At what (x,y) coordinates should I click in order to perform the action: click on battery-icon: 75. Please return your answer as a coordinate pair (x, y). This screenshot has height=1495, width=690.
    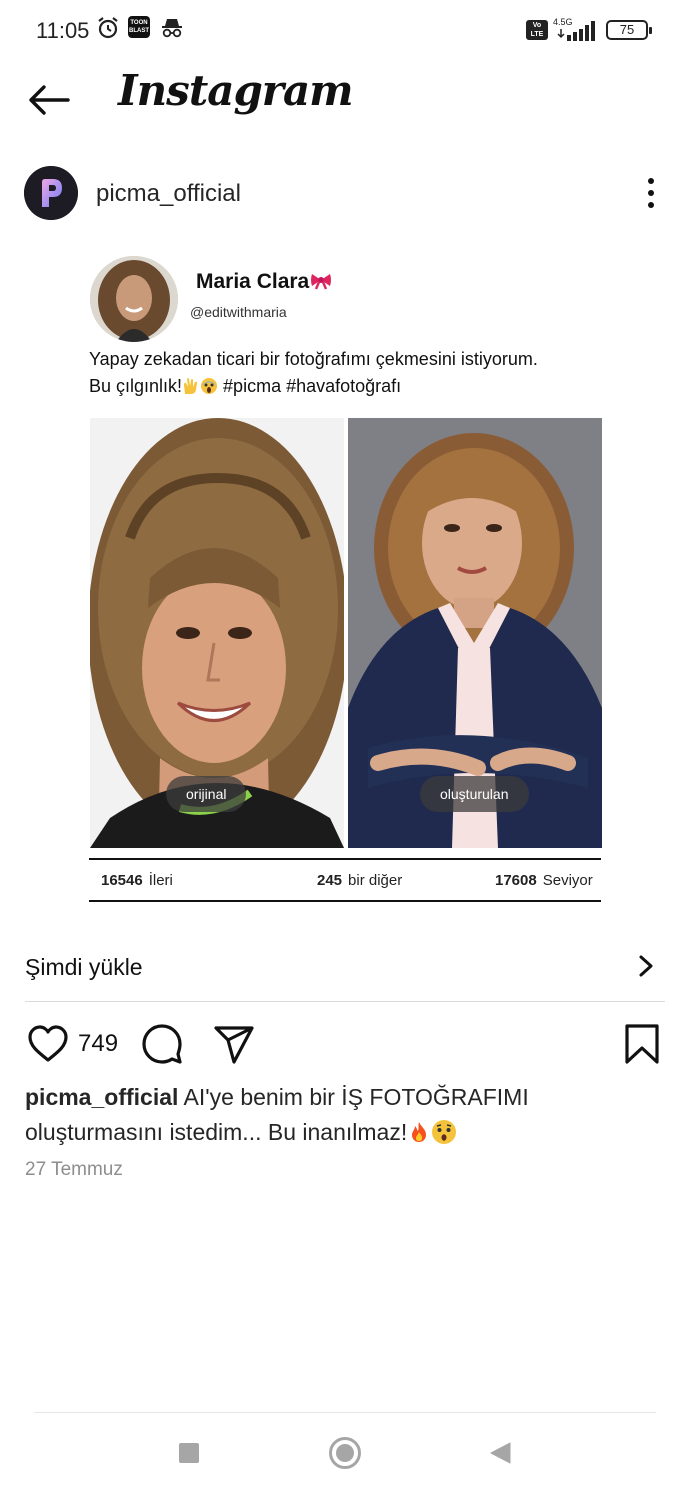
    Looking at the image, I should click on (629, 30).